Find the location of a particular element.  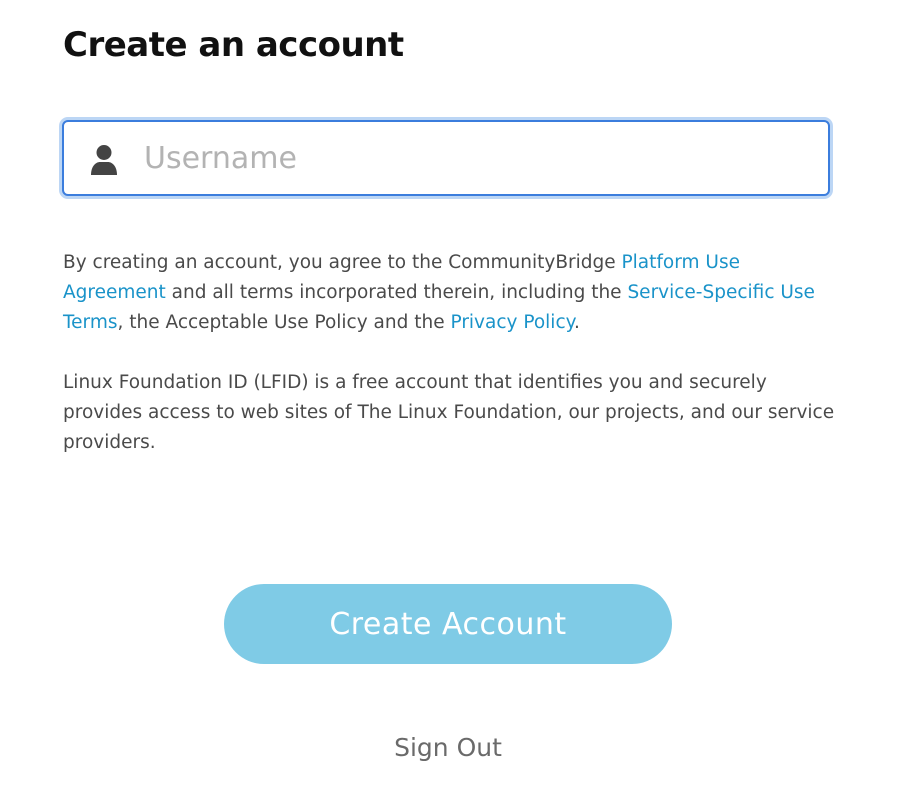

user-icon is located at coordinates (104, 160).